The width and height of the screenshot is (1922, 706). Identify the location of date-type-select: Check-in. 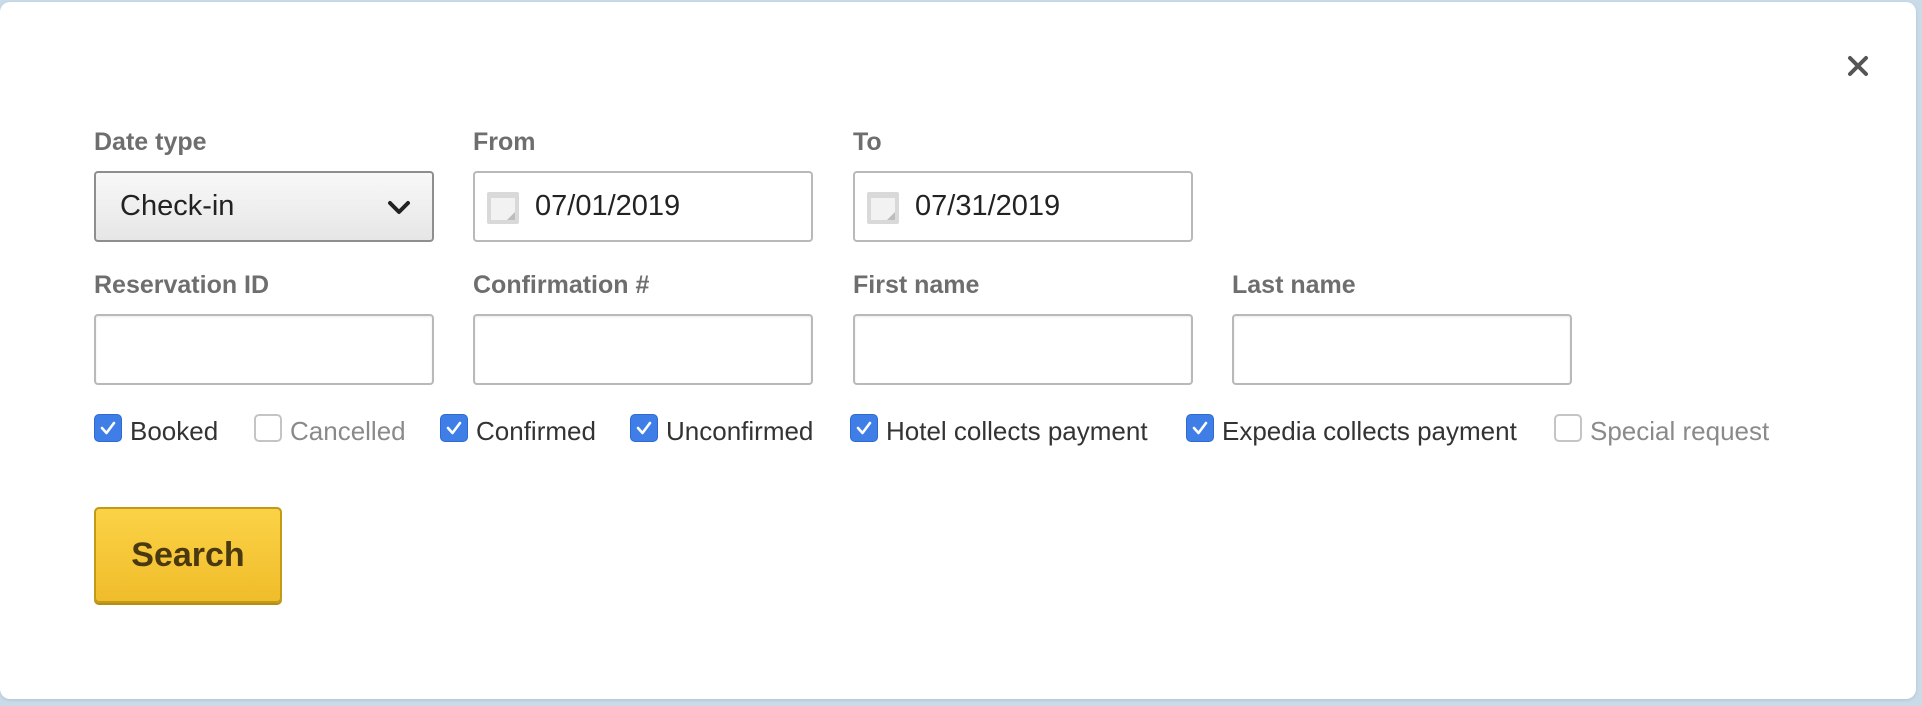
(264, 206).